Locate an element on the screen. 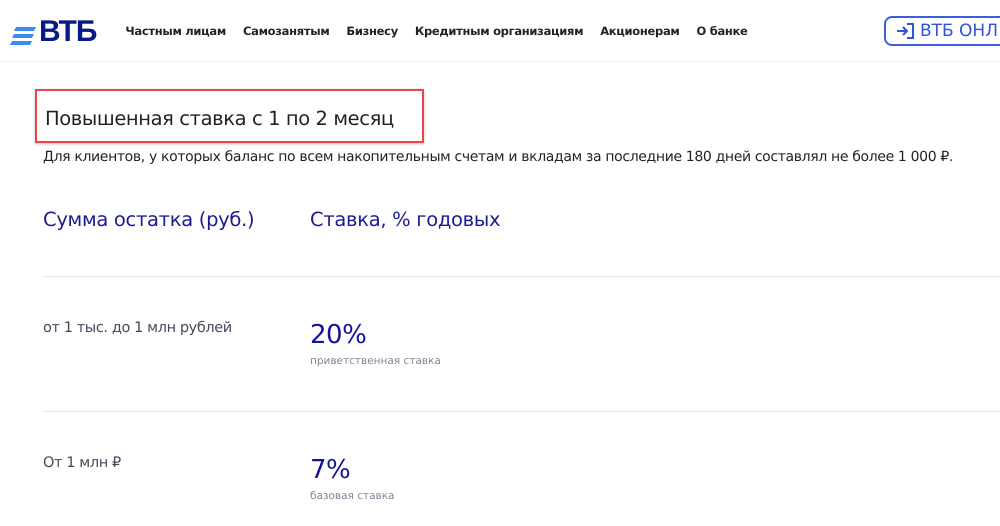 This screenshot has width=1000, height=526. nav-link: Кредитным организациям is located at coordinates (499, 31).